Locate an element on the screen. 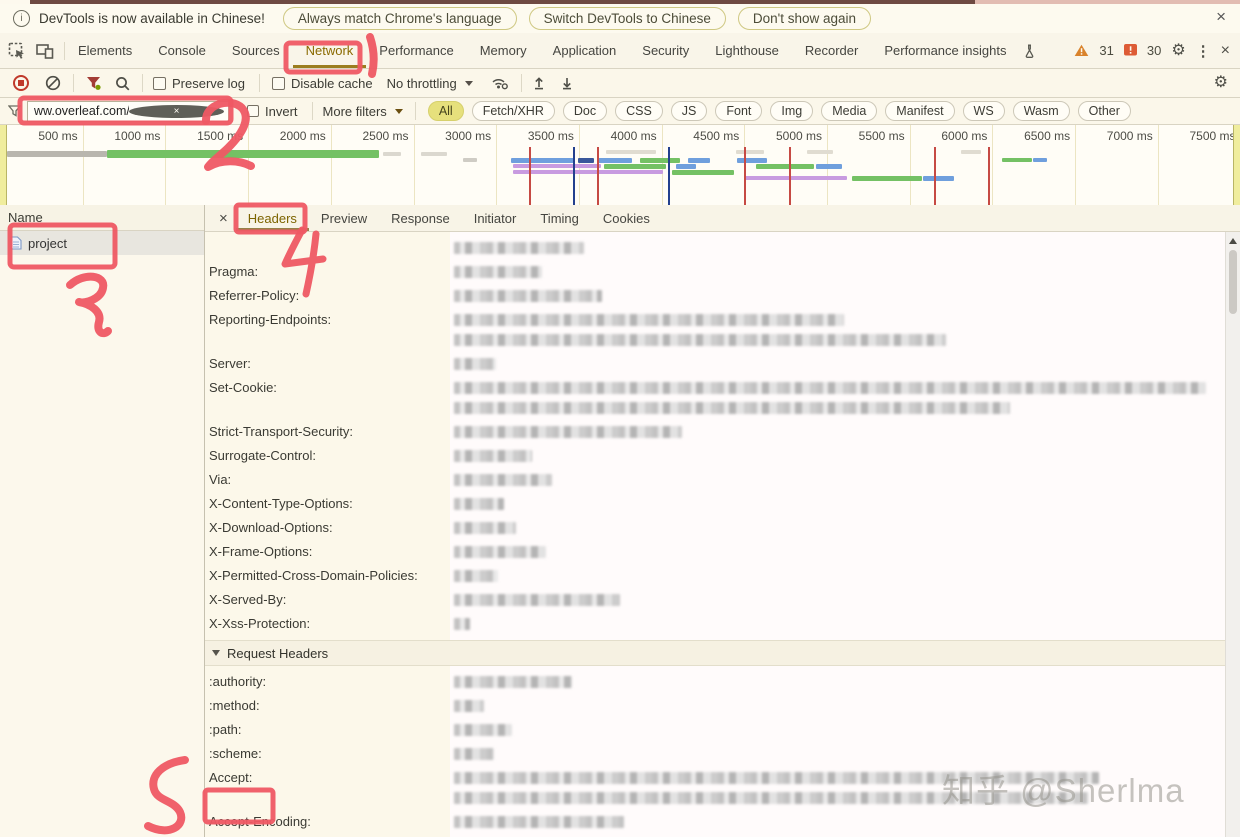 This screenshot has height=837, width=1240. header-row: :method: is located at coordinates (715, 708).